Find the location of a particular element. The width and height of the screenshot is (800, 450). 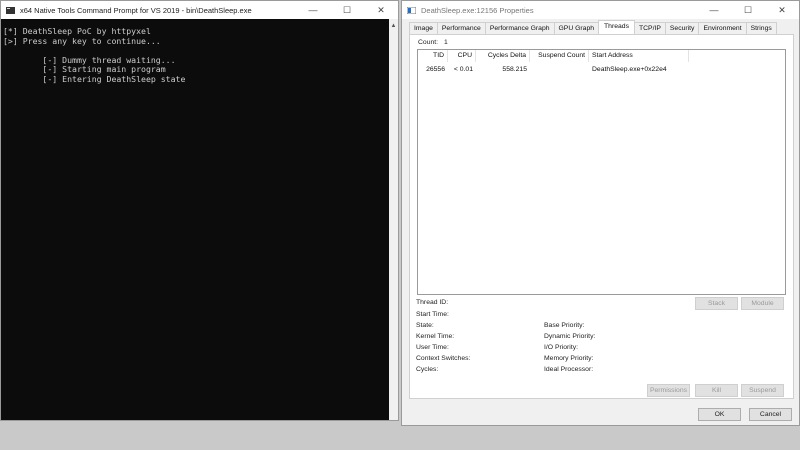

base-priority-label: Base Priority: is located at coordinates (564, 325).